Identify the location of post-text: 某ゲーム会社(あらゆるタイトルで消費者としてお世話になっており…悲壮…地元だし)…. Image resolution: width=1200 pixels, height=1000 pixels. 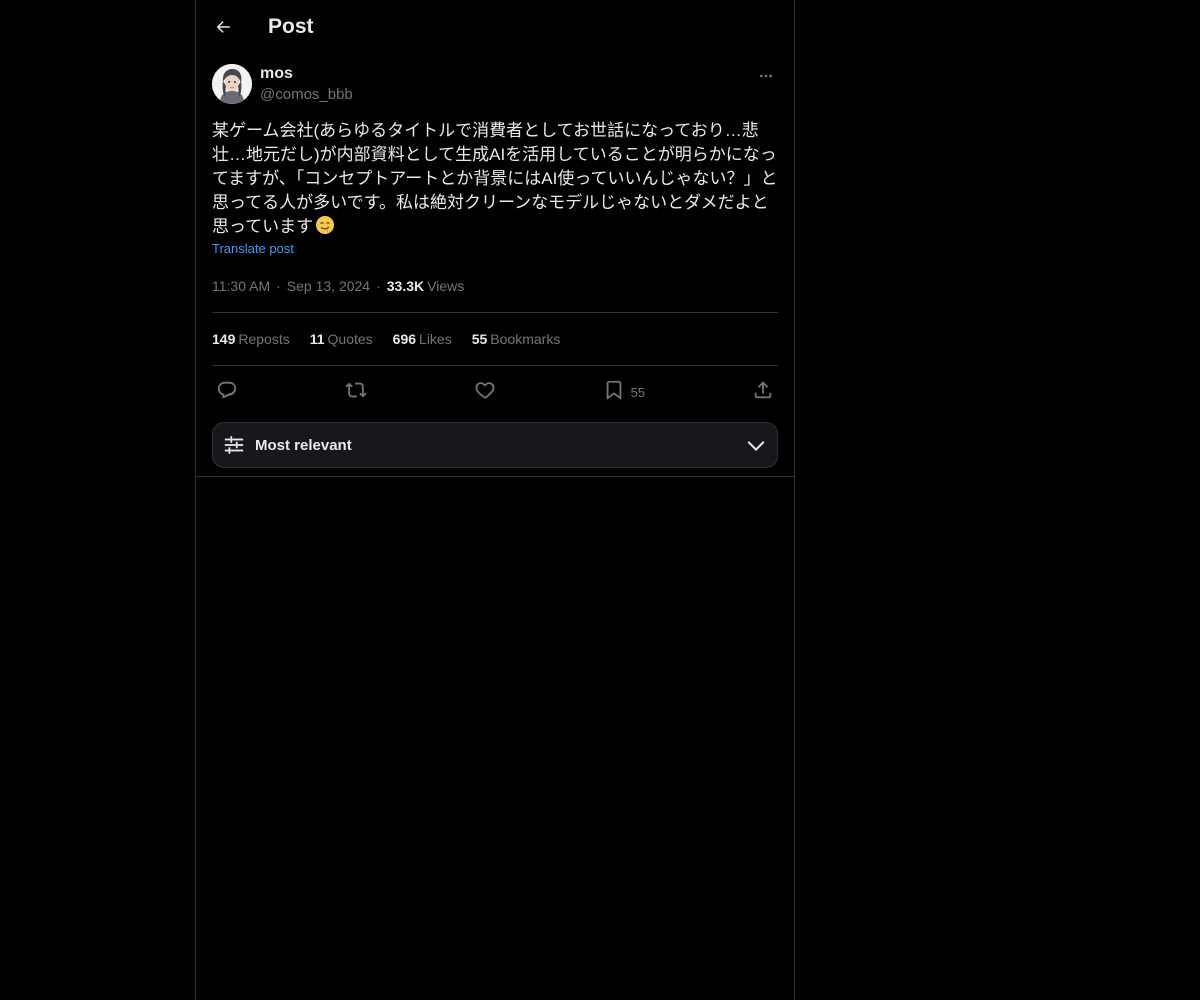
(495, 179).